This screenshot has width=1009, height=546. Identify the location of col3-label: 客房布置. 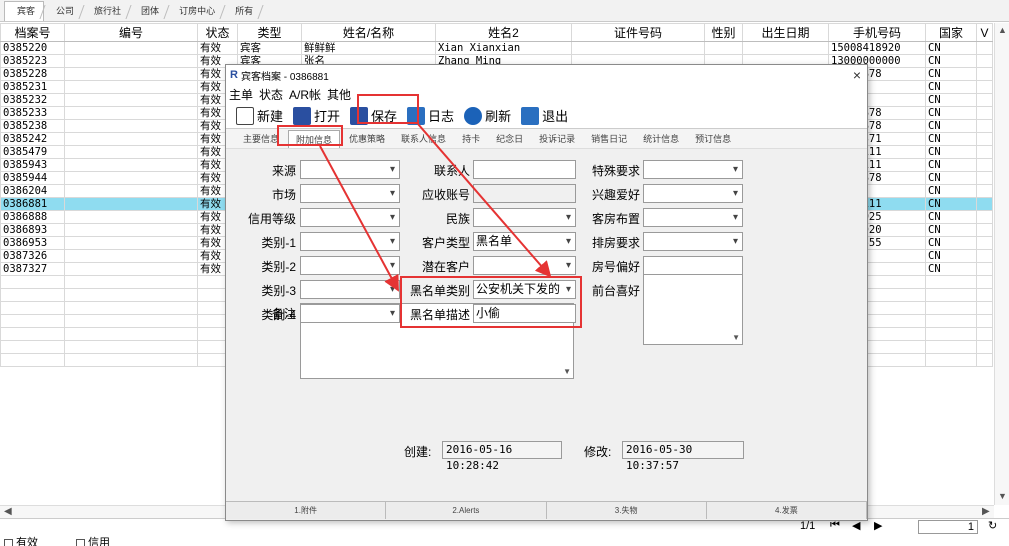
(615, 219).